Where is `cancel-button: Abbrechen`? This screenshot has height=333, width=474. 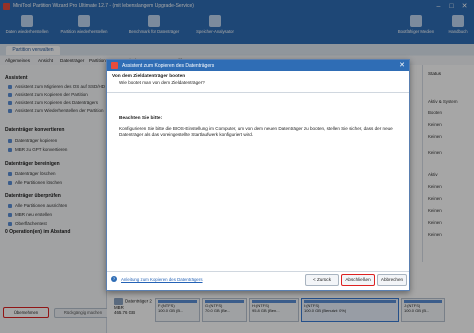
cancel-button: Abbrechen is located at coordinates (392, 280).